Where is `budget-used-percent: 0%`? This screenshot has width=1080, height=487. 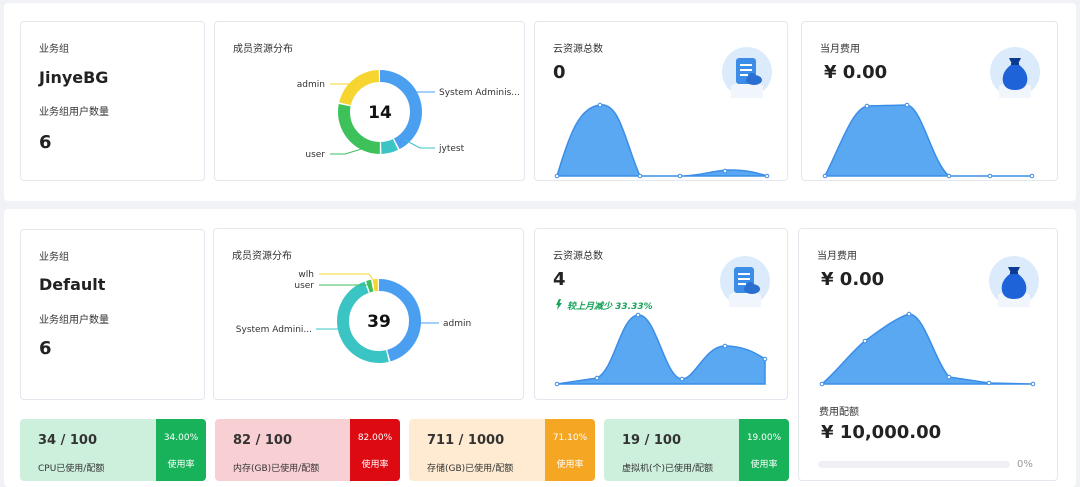 budget-used-percent: 0% is located at coordinates (1025, 464).